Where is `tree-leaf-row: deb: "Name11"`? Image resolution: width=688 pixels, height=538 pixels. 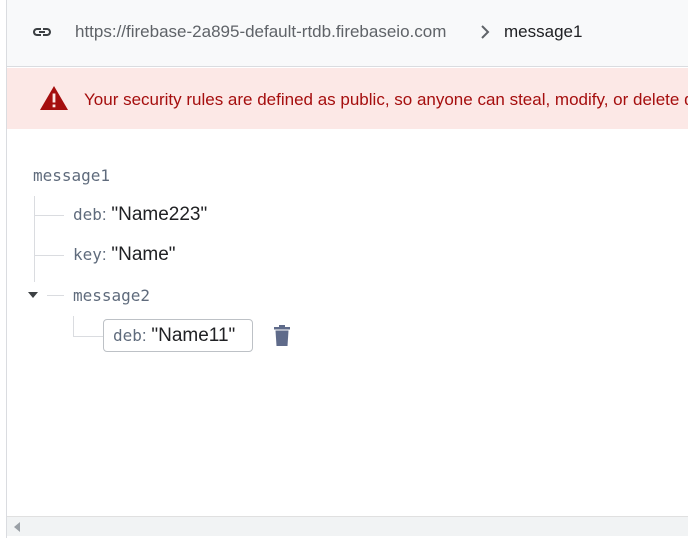 tree-leaf-row: deb: "Name11" is located at coordinates (174, 336).